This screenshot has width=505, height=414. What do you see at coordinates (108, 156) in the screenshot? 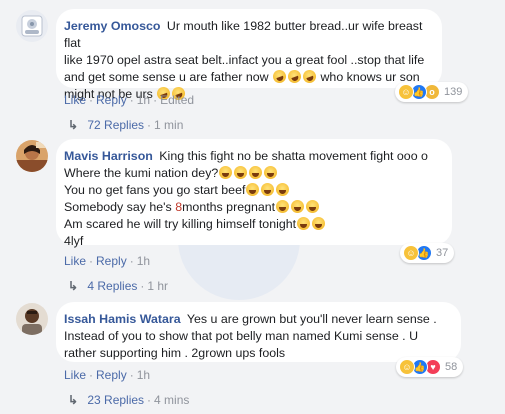
I see `comment-author: Mavis Harrison` at bounding box center [108, 156].